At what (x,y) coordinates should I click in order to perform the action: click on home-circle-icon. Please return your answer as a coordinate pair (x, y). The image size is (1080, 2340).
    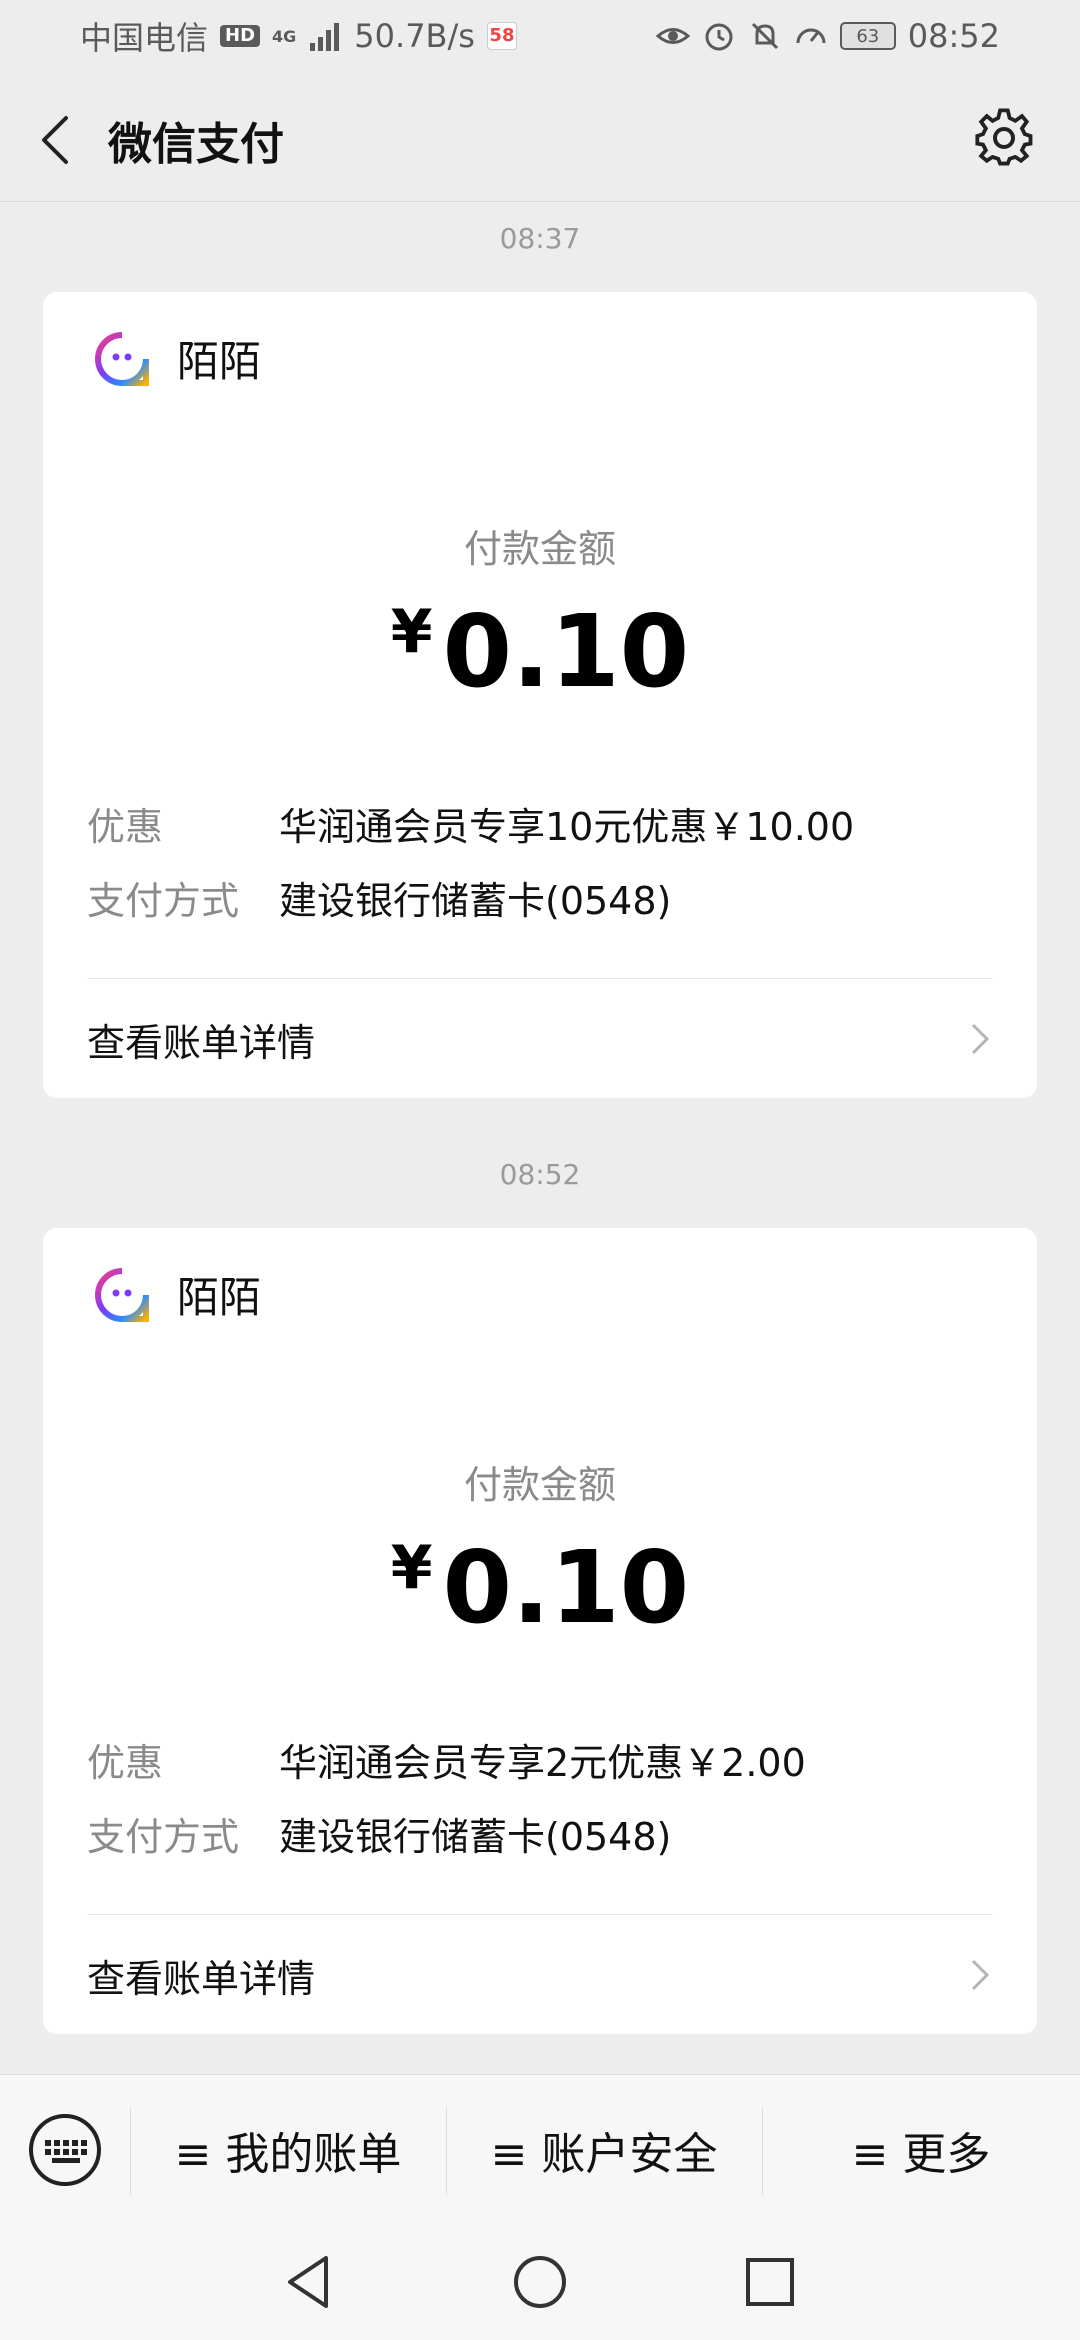
    Looking at the image, I should click on (540, 2282).